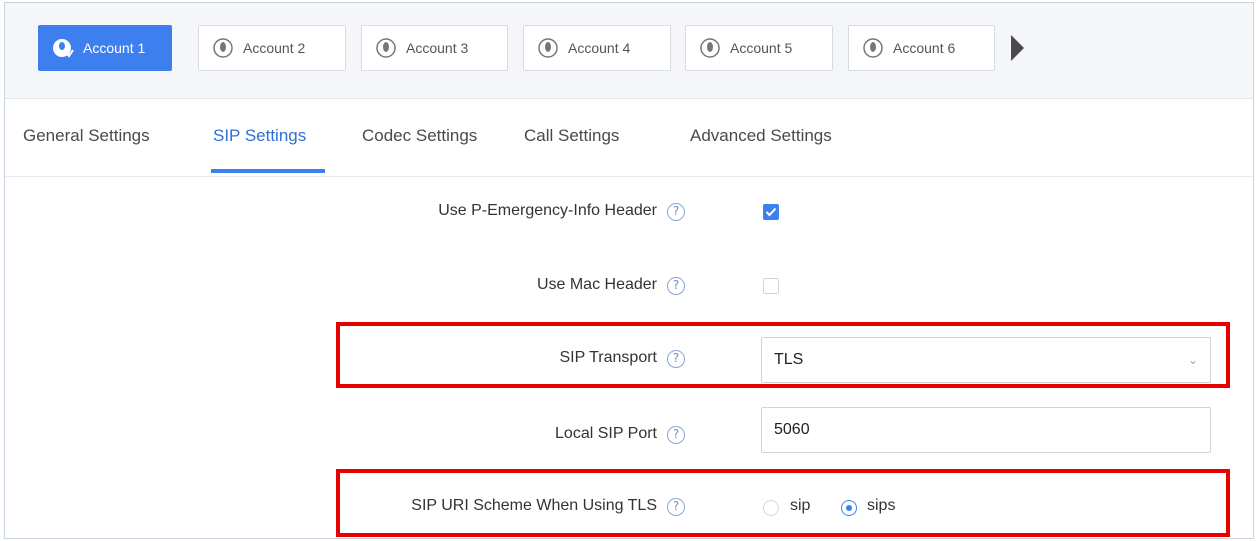  I want to click on checkmark-icon, so click(771, 212).